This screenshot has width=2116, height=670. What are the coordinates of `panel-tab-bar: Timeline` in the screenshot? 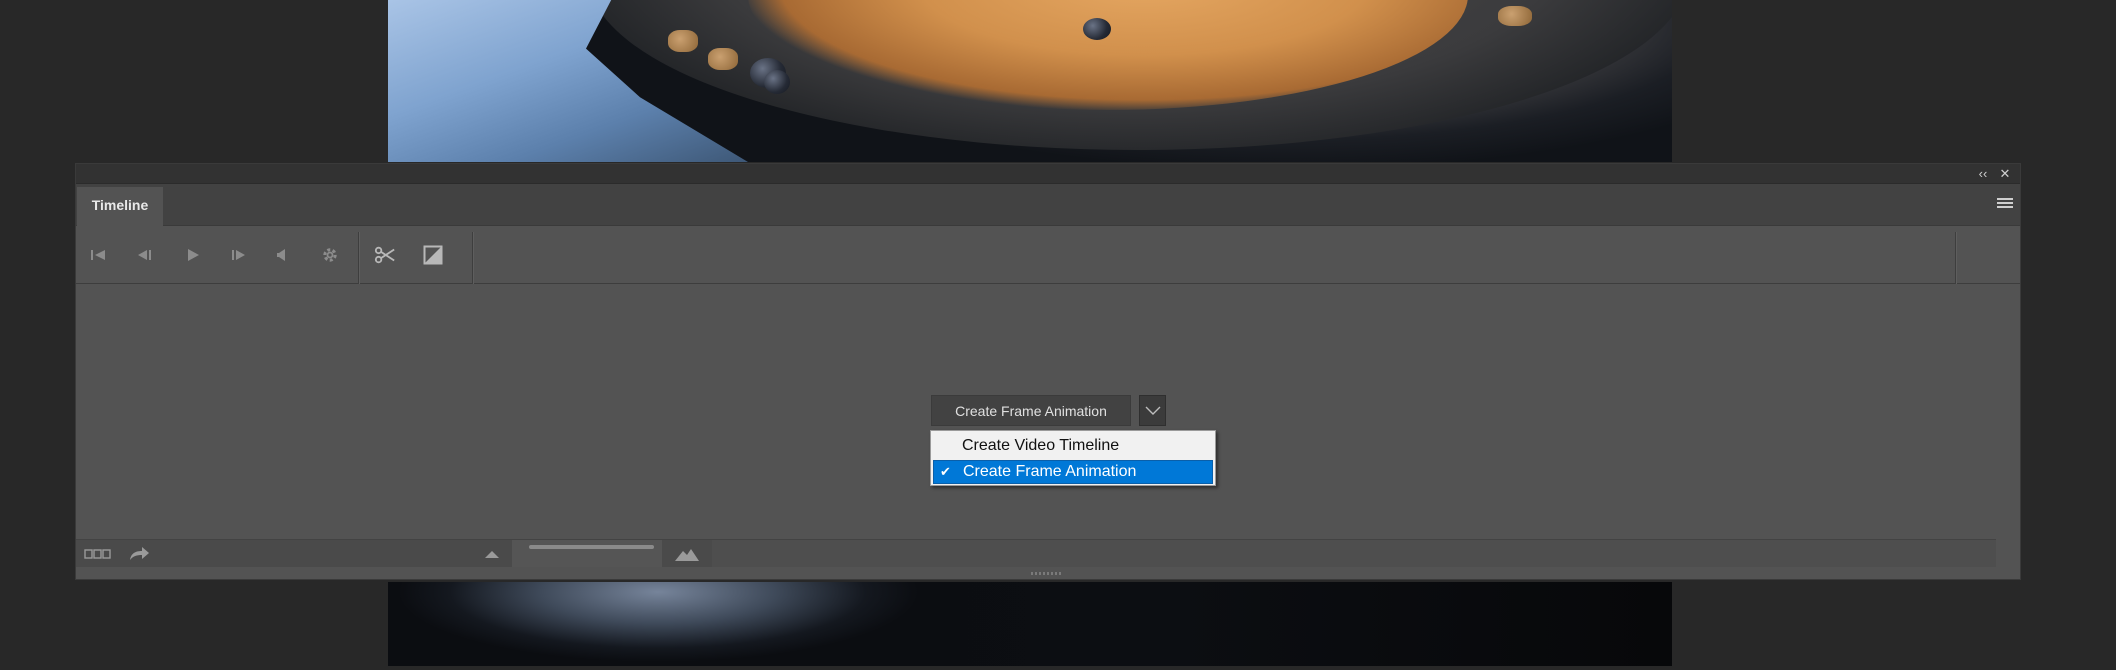 It's located at (1048, 205).